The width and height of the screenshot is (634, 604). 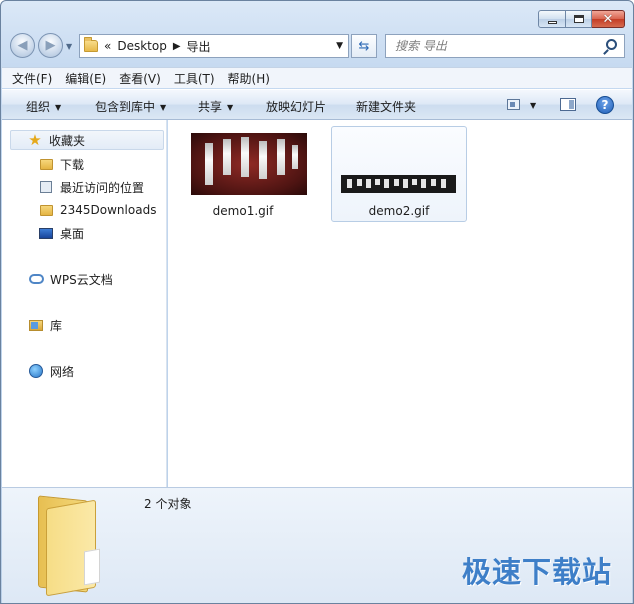 I want to click on sidebar-item-label: WPS云文档, so click(x=81, y=279).